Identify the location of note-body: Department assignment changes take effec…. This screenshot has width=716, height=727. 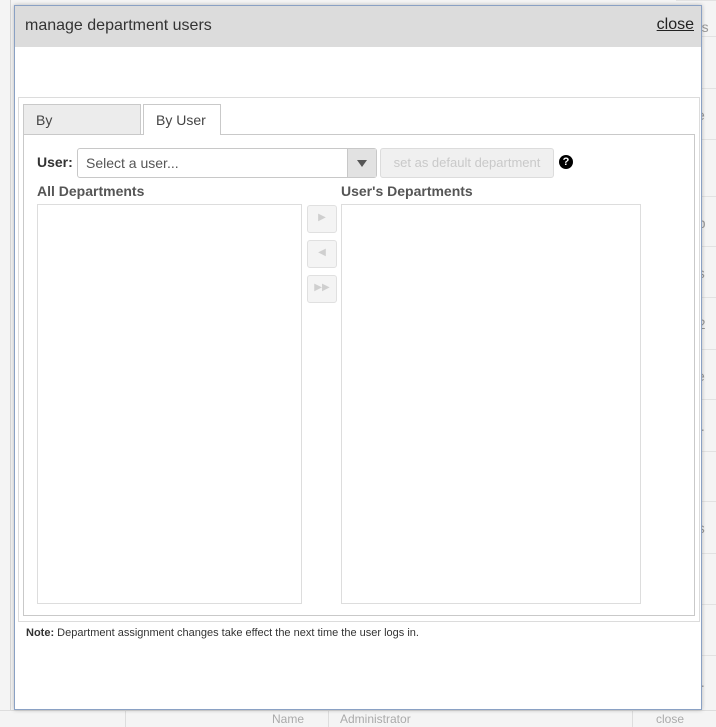
(238, 633).